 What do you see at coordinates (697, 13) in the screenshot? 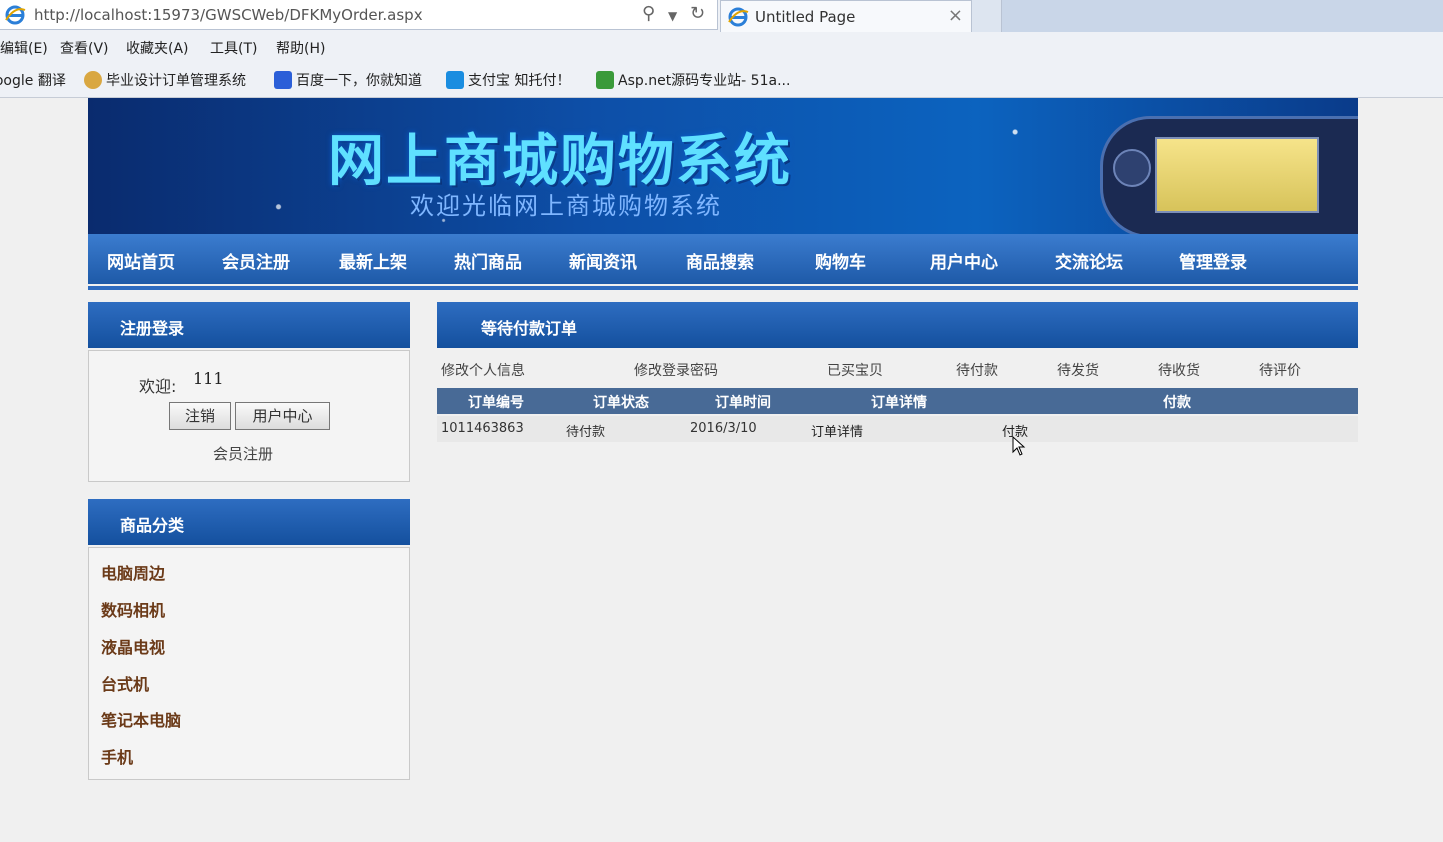
I see `refresh-icon: ↻` at bounding box center [697, 13].